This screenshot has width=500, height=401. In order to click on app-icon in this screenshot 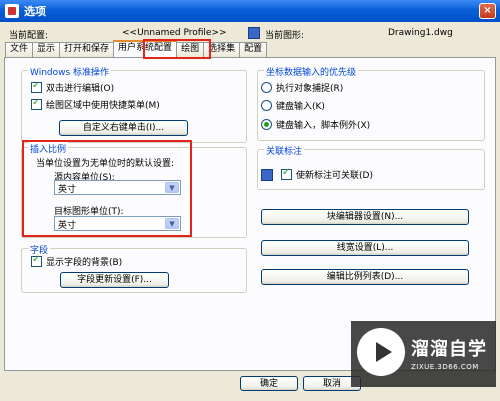, I will do `click(12, 11)`.